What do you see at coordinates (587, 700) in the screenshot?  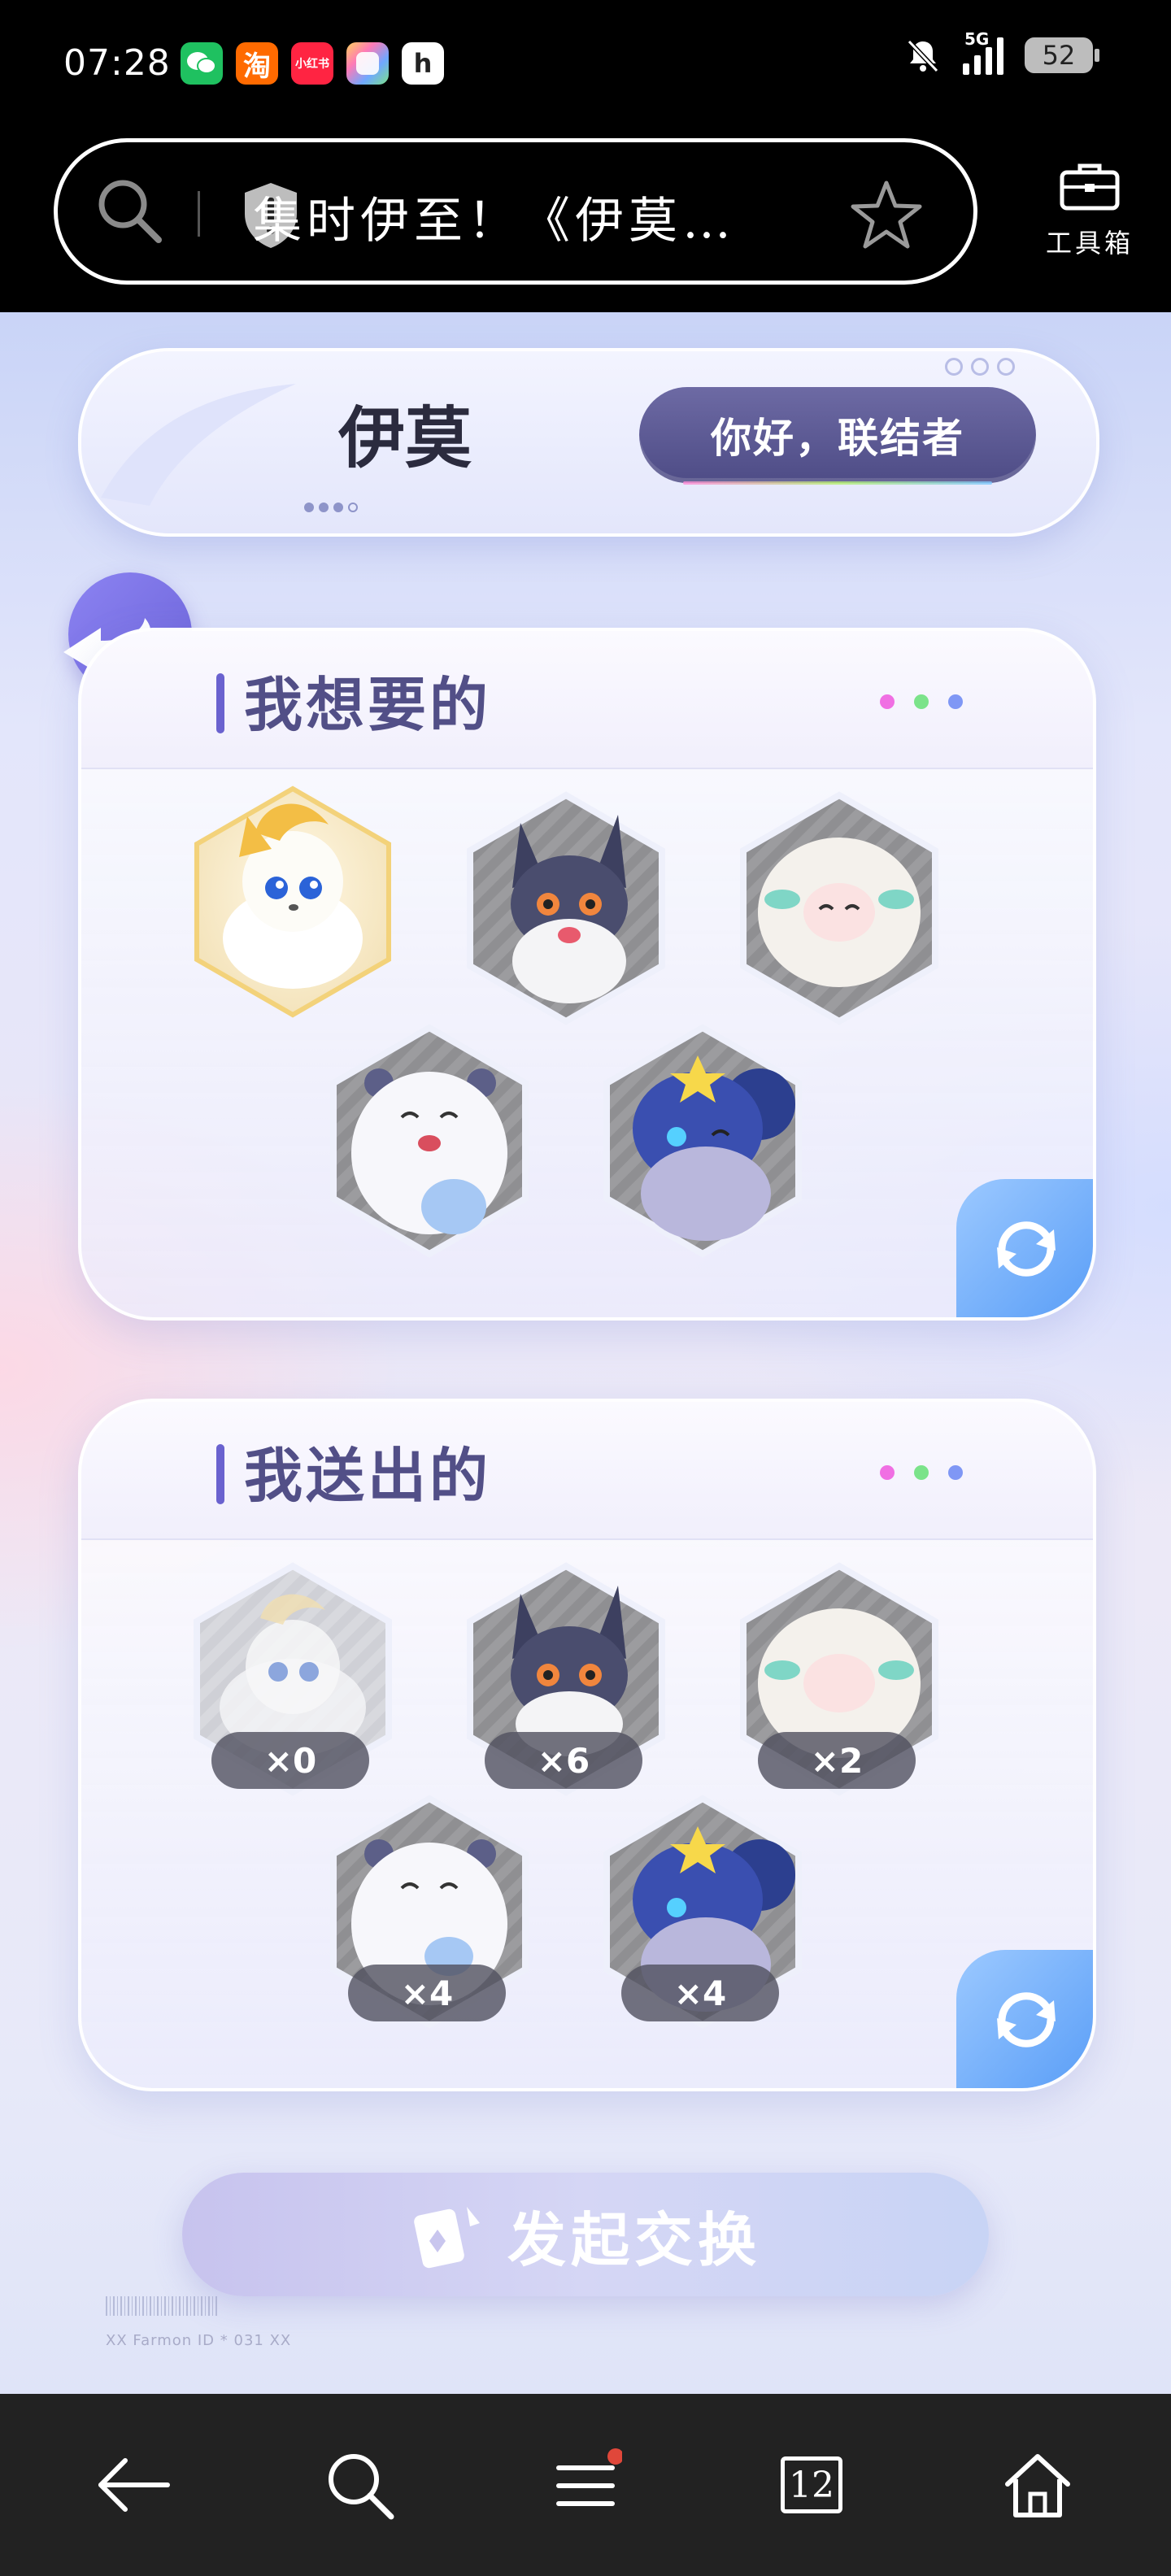 I see `wanted-panel-header: 我想要的` at bounding box center [587, 700].